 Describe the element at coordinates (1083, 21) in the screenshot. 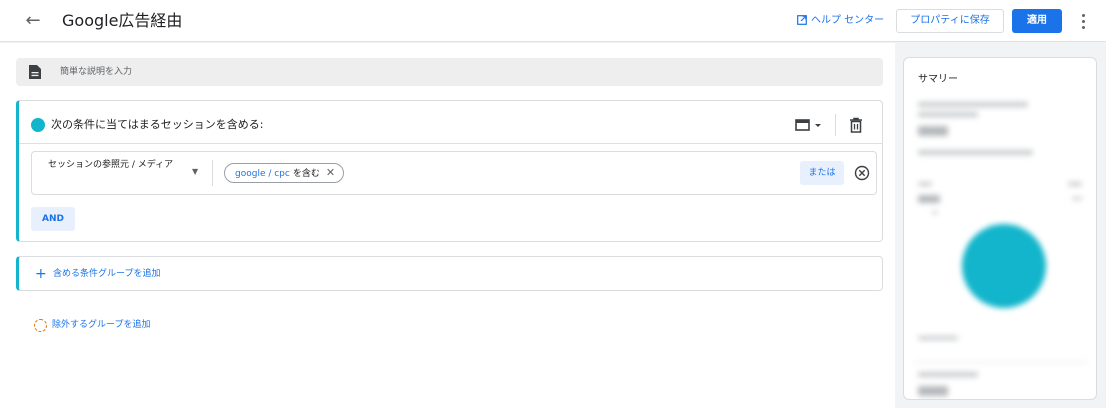

I see `more-vert-icon` at that location.